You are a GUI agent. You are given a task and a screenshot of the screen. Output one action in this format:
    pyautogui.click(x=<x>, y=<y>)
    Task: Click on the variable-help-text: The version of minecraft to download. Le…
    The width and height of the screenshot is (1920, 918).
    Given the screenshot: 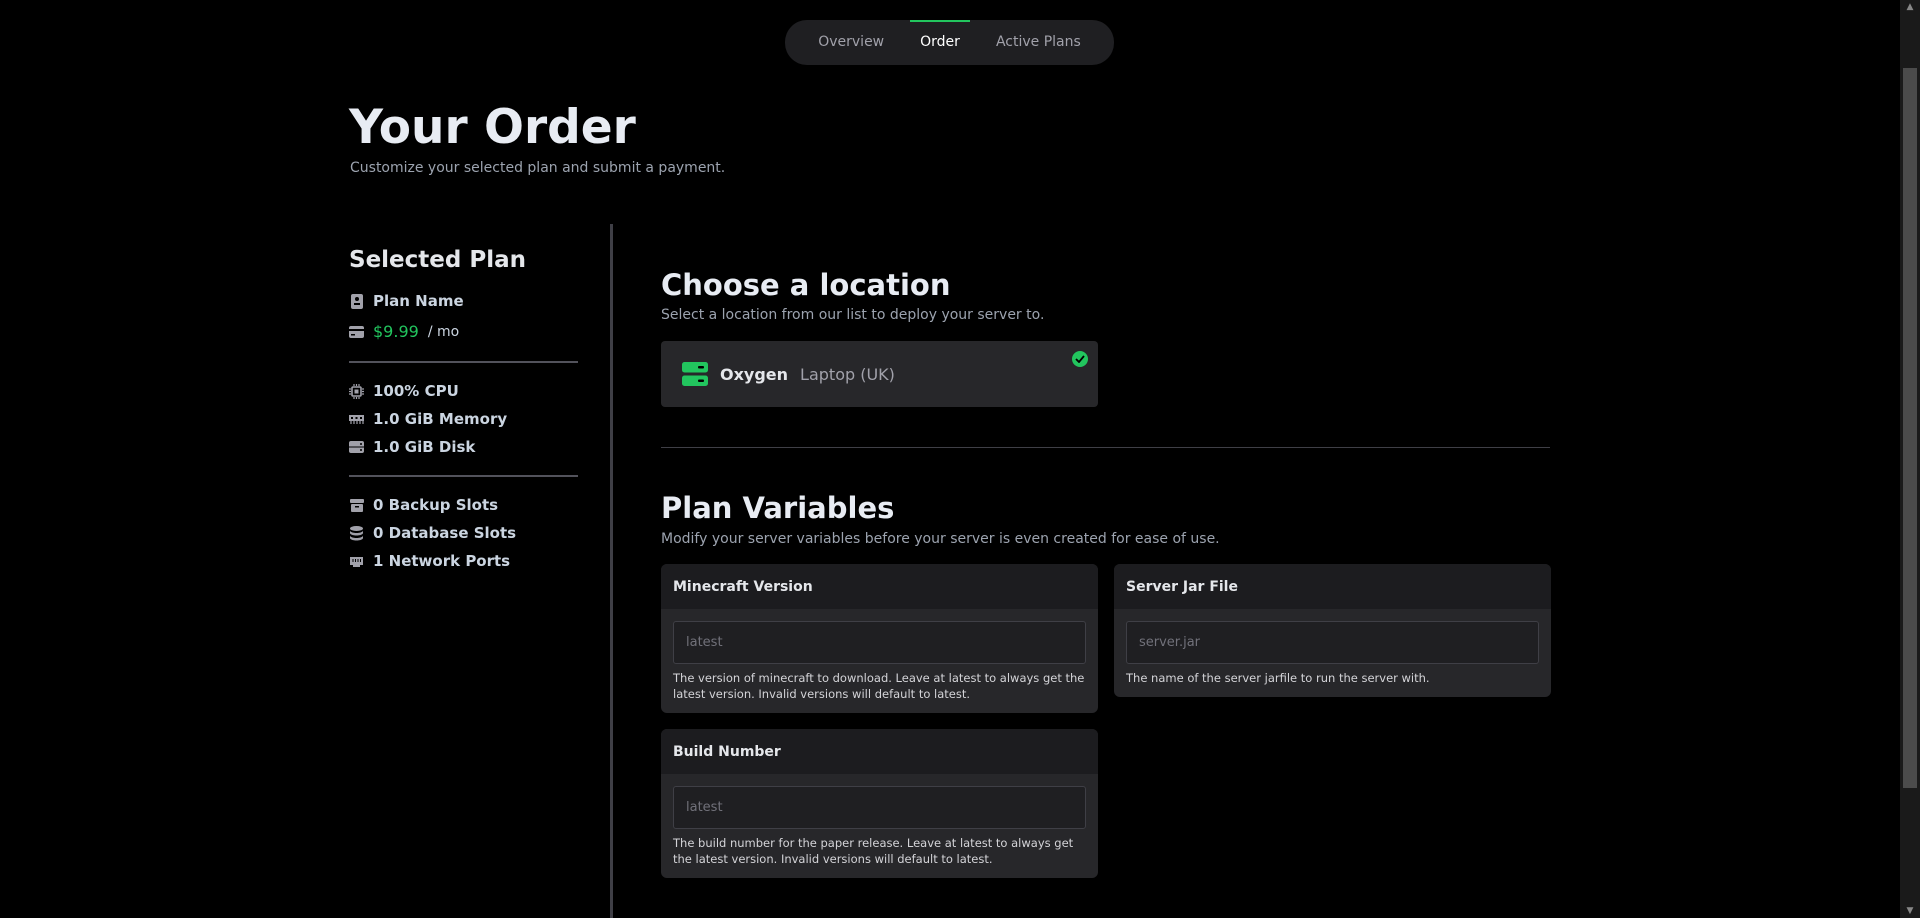 What is the action you would take?
    pyautogui.click(x=879, y=686)
    